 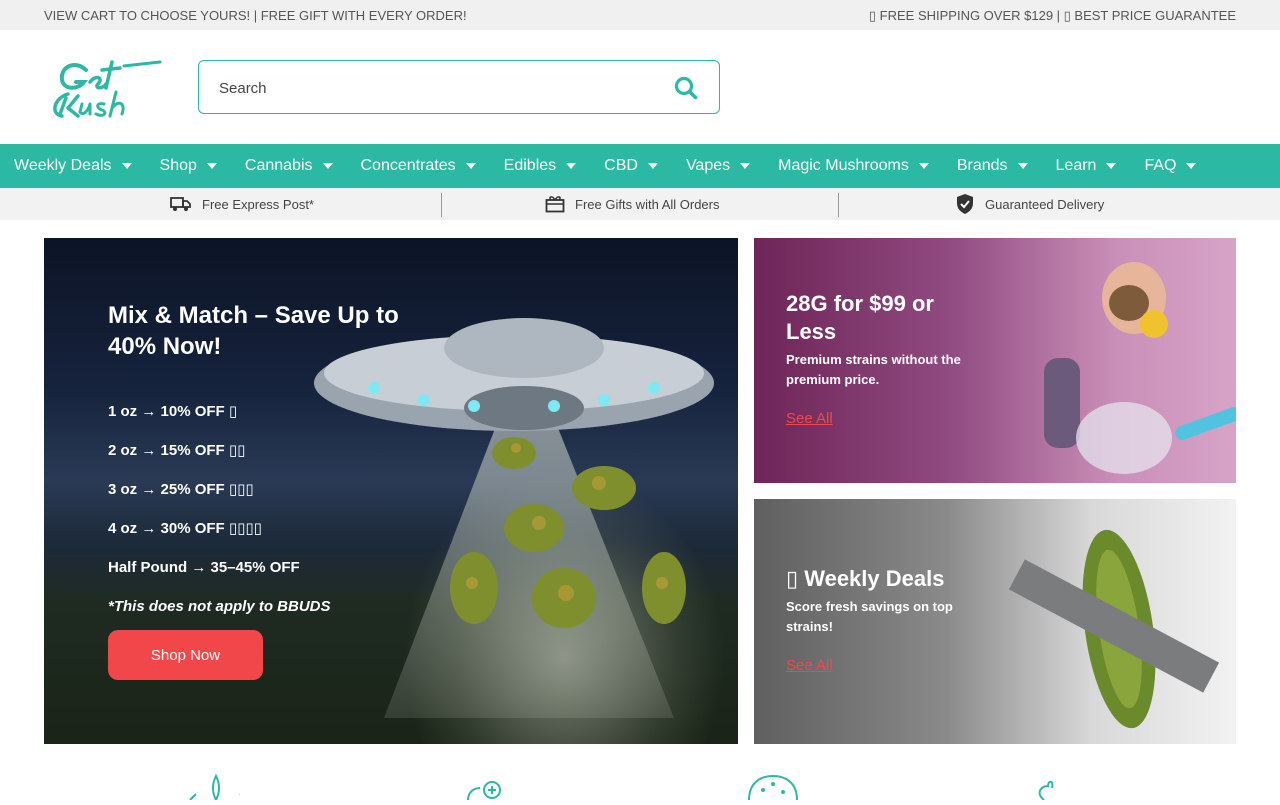 I want to click on nav-label: Edibles, so click(x=530, y=165).